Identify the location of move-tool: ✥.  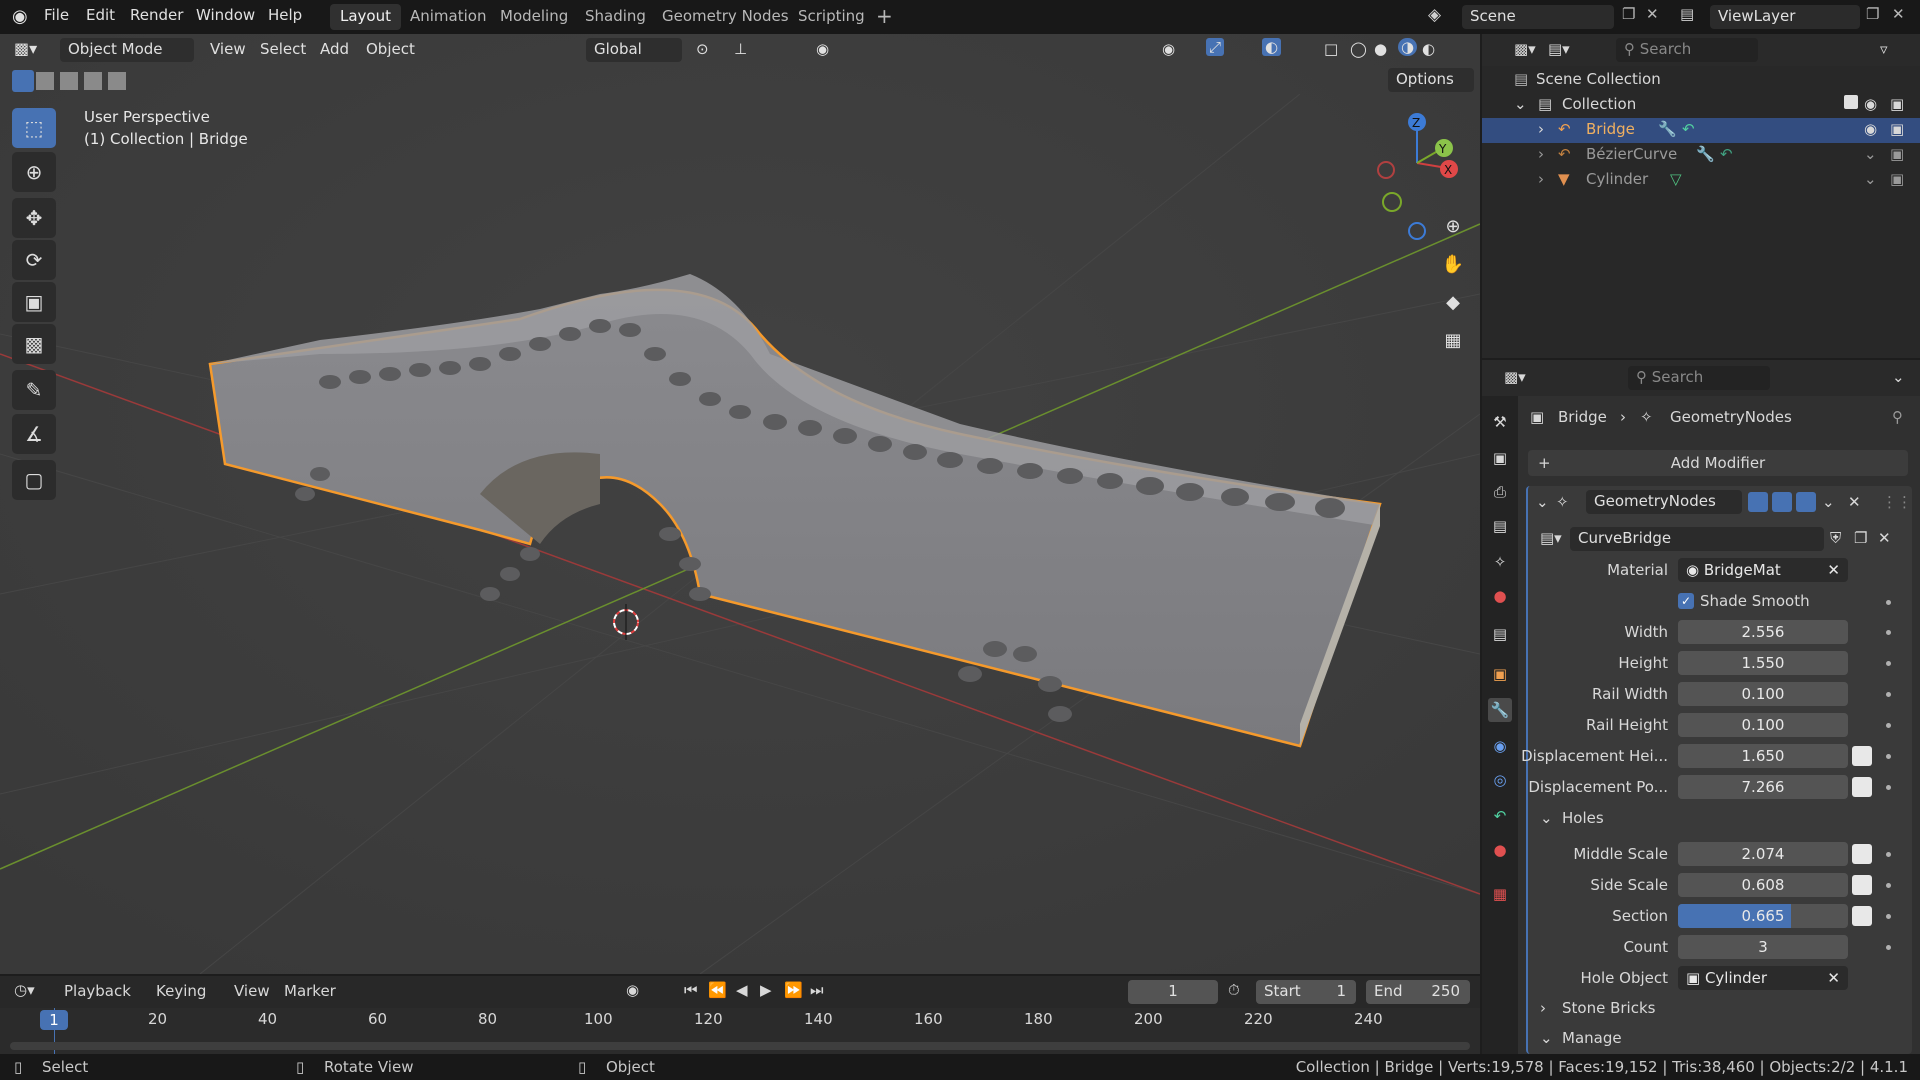
(34, 218).